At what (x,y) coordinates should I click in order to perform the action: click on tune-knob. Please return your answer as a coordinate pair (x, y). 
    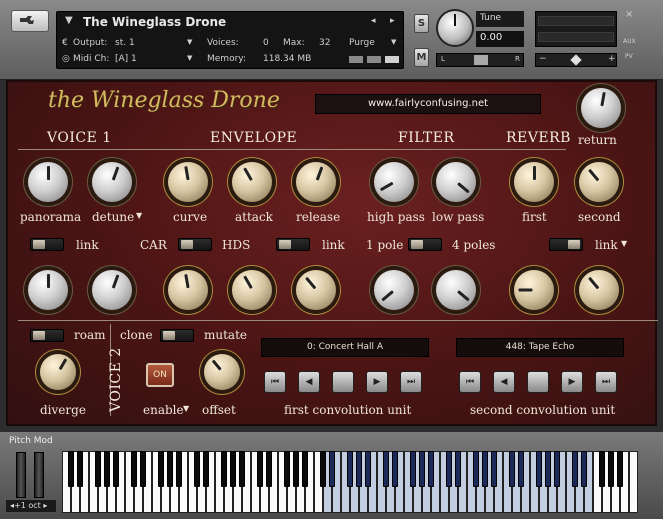
    Looking at the image, I should click on (455, 28).